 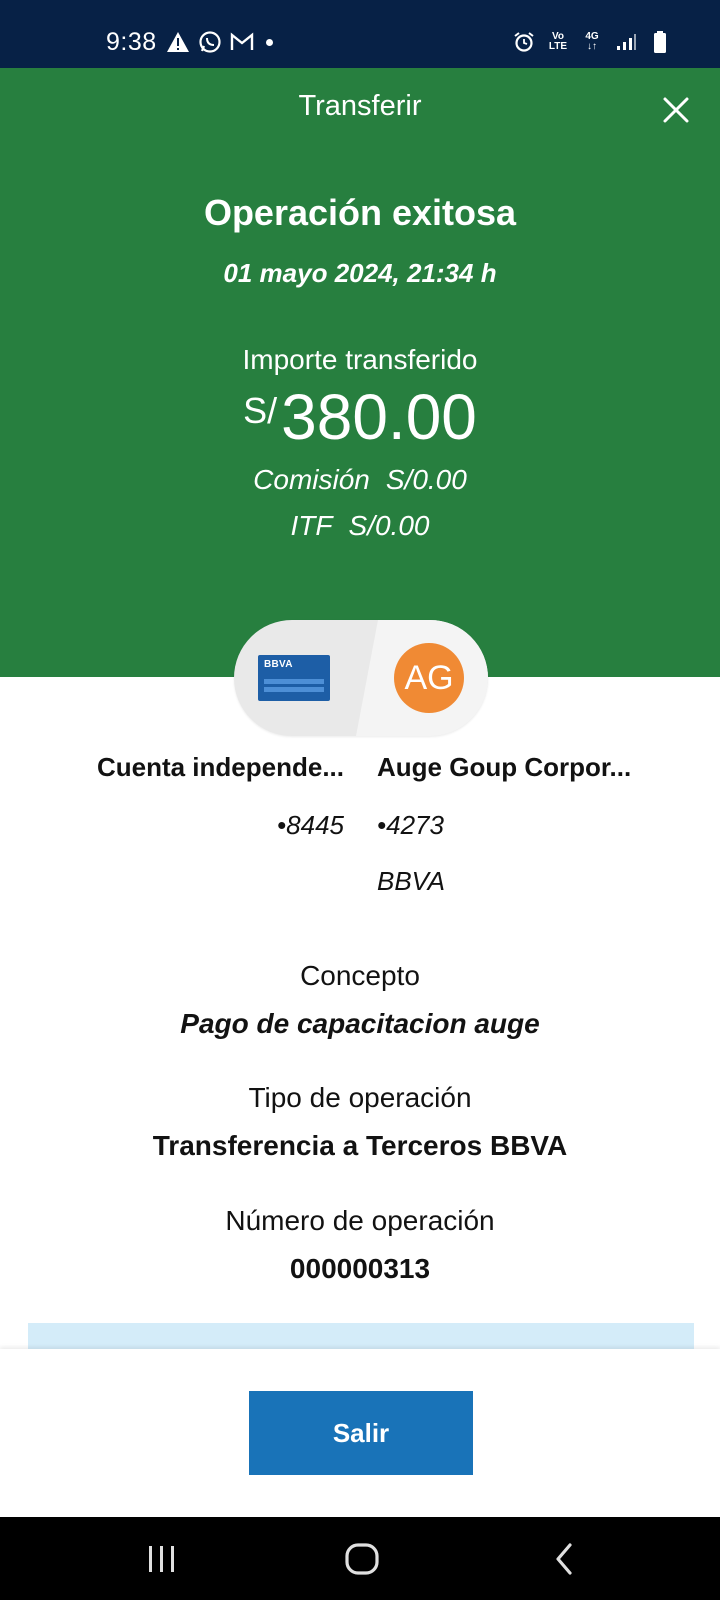 I want to click on operation-number-value: 000000313, so click(x=360, y=1268).